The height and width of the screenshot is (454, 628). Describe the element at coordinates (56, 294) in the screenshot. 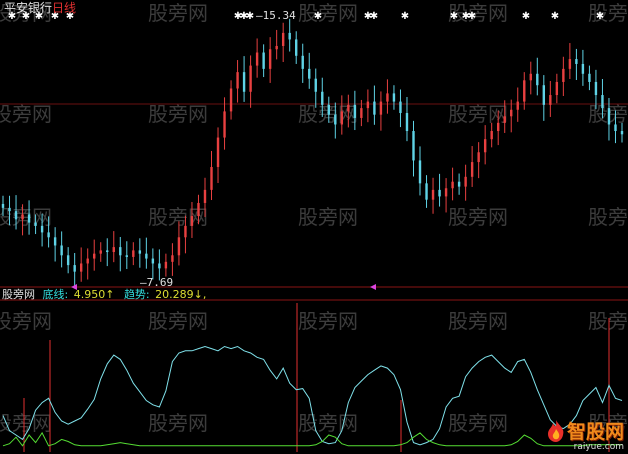

I see `base-label: 底线:` at that location.